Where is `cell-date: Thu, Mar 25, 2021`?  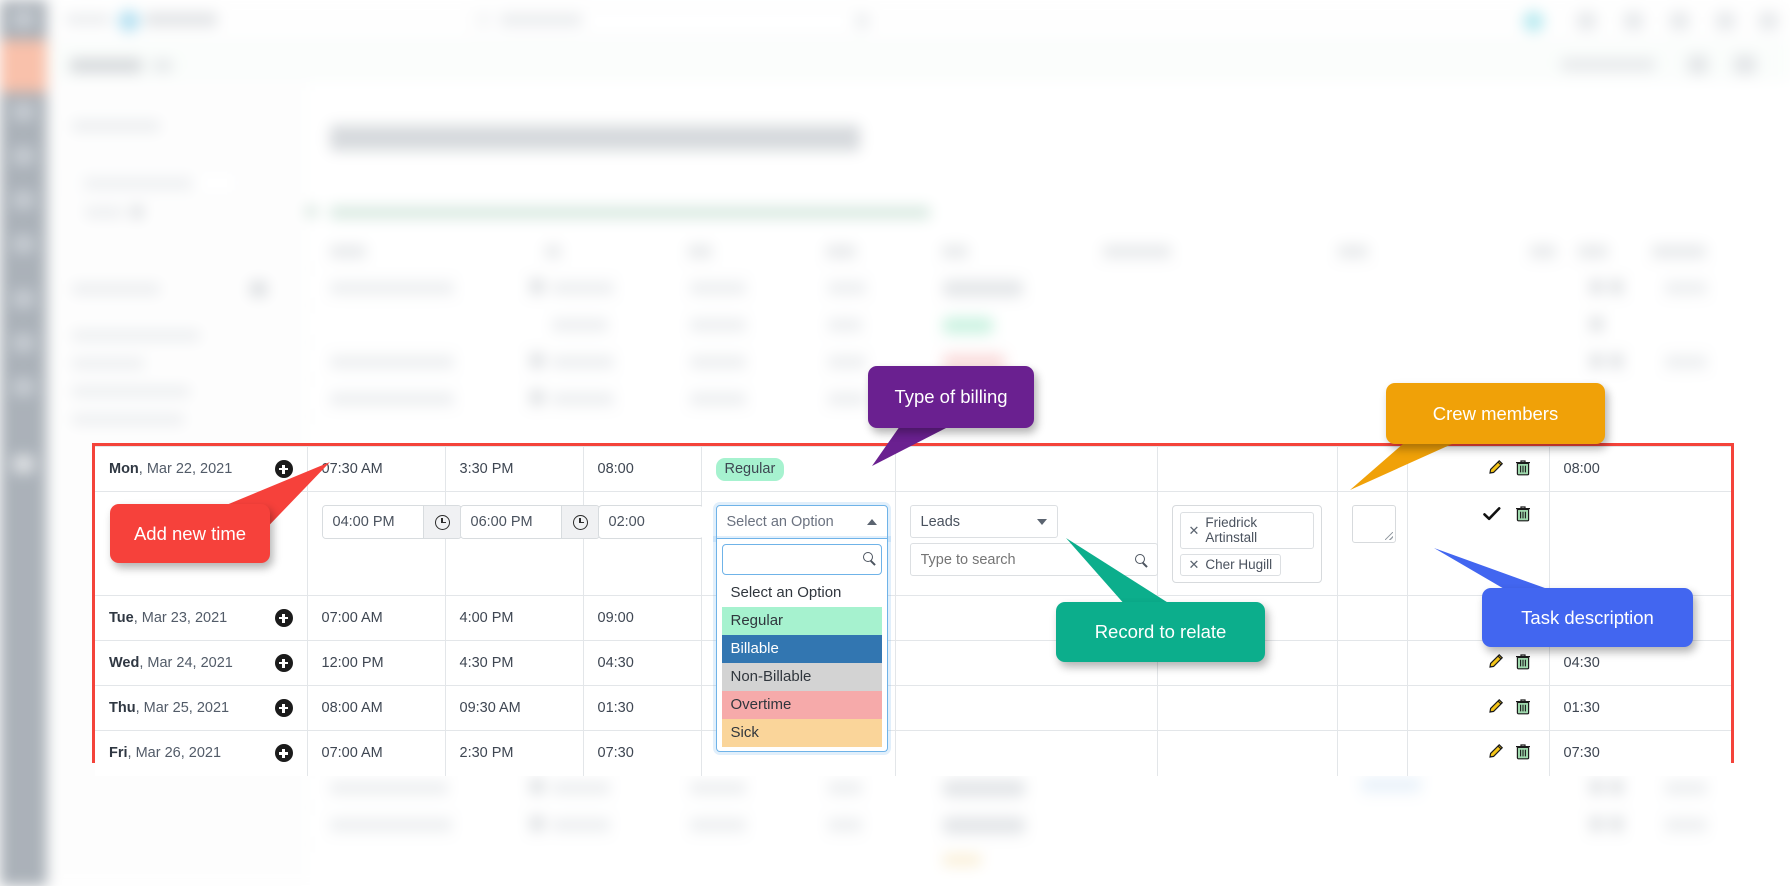 cell-date: Thu, Mar 25, 2021 is located at coordinates (201, 708).